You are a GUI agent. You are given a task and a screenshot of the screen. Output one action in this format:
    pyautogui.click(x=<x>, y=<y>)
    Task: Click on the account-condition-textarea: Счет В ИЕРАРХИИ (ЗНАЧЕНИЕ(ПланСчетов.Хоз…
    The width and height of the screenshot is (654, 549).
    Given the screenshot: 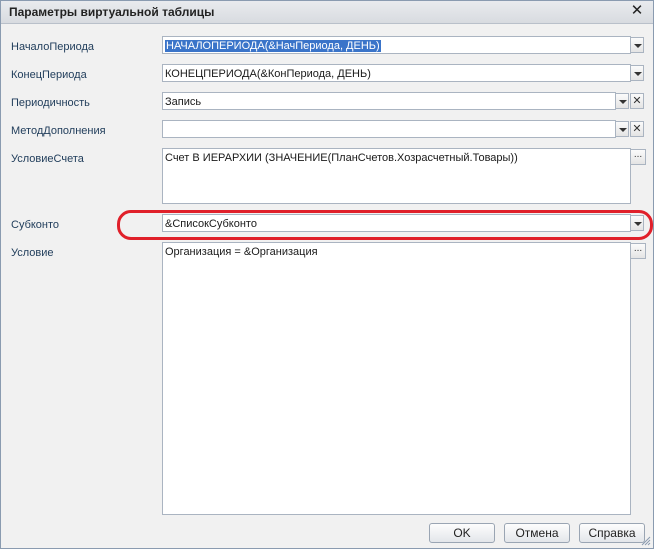 What is the action you would take?
    pyautogui.click(x=396, y=176)
    